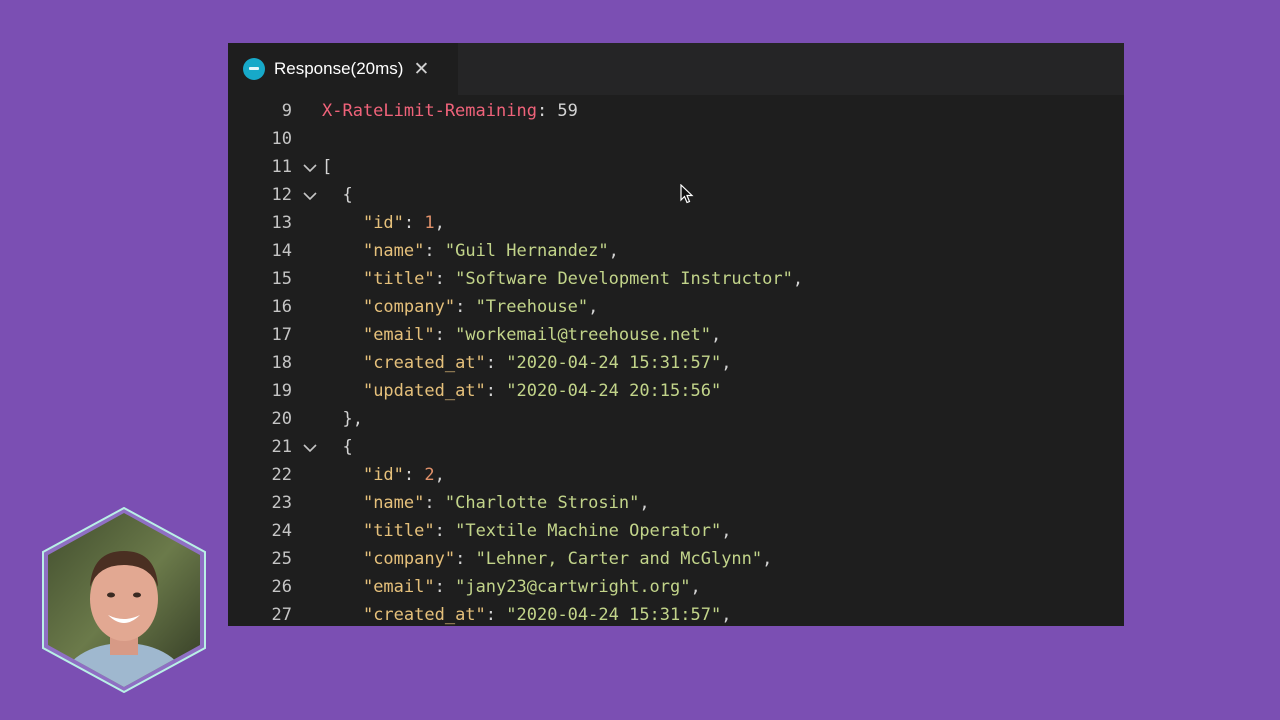  I want to click on close-icon: ✕, so click(421, 69).